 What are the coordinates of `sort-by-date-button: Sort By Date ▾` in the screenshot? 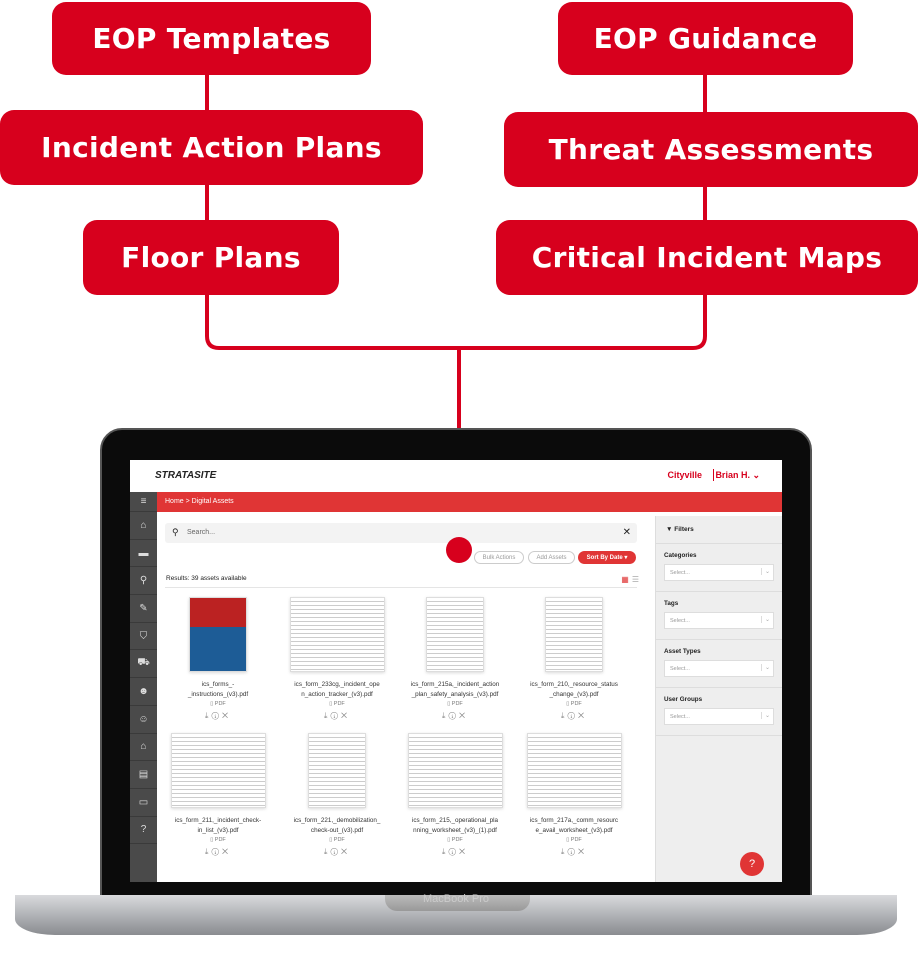 It's located at (607, 557).